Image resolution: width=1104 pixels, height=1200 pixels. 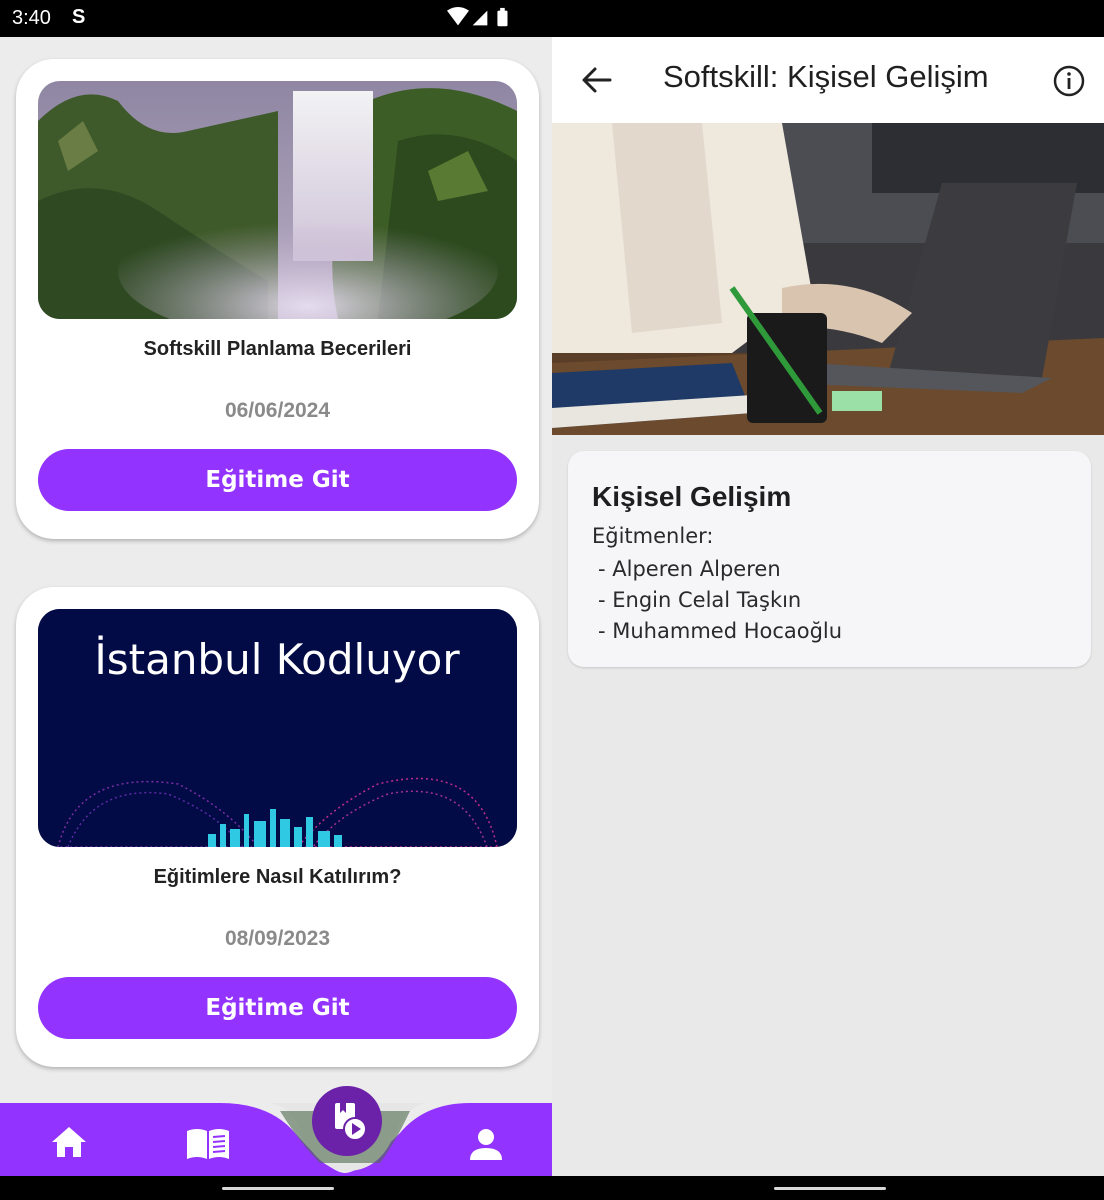 What do you see at coordinates (277, 349) in the screenshot?
I see `course-title: Softskill Planlama Becerileri` at bounding box center [277, 349].